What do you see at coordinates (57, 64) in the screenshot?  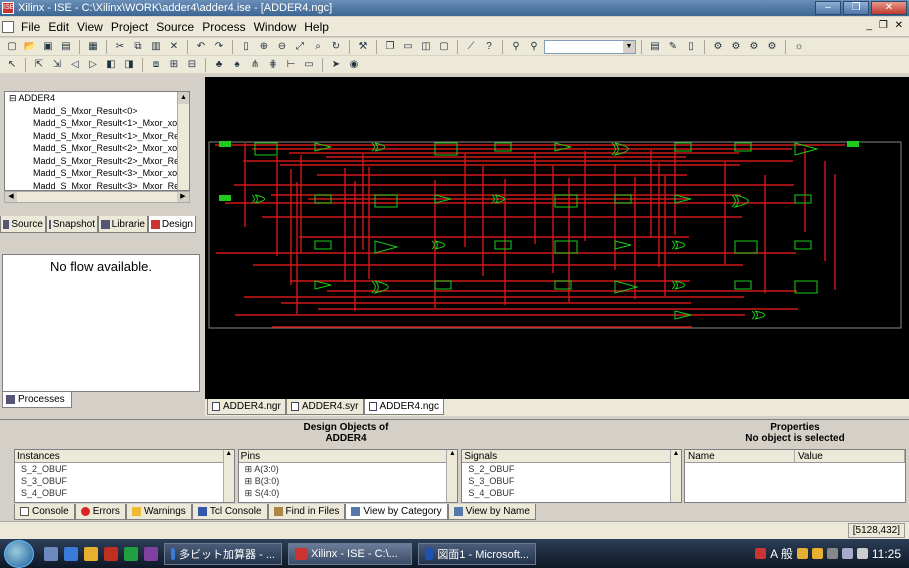 I see `pop-icon: ⇲` at bounding box center [57, 64].